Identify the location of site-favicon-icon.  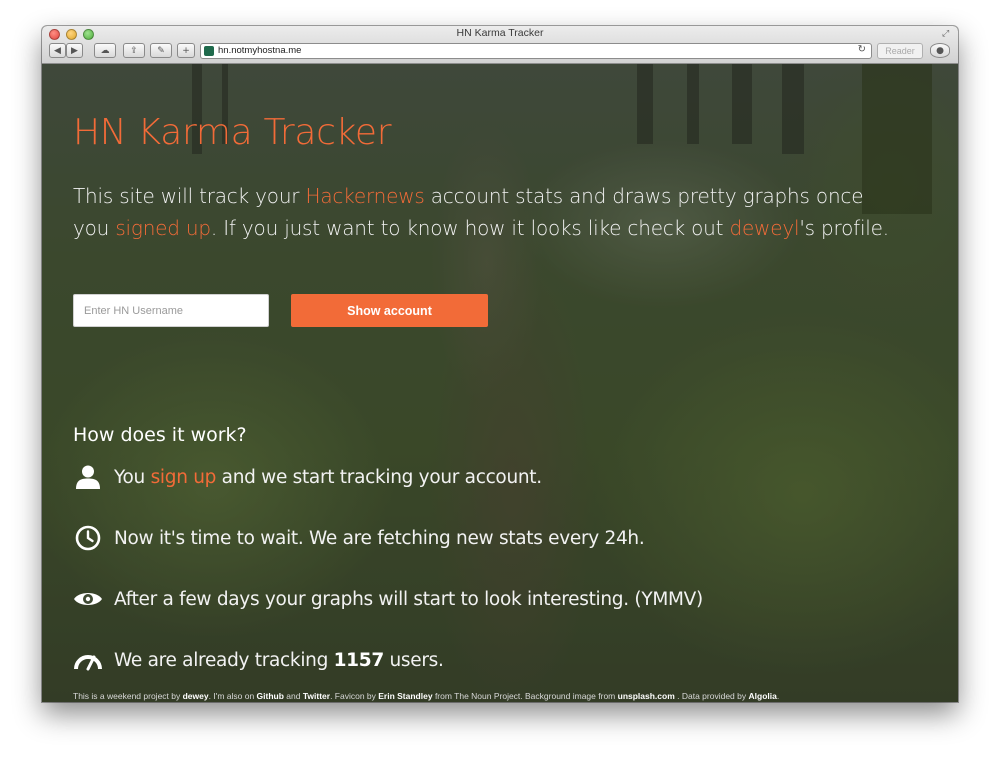
(209, 51).